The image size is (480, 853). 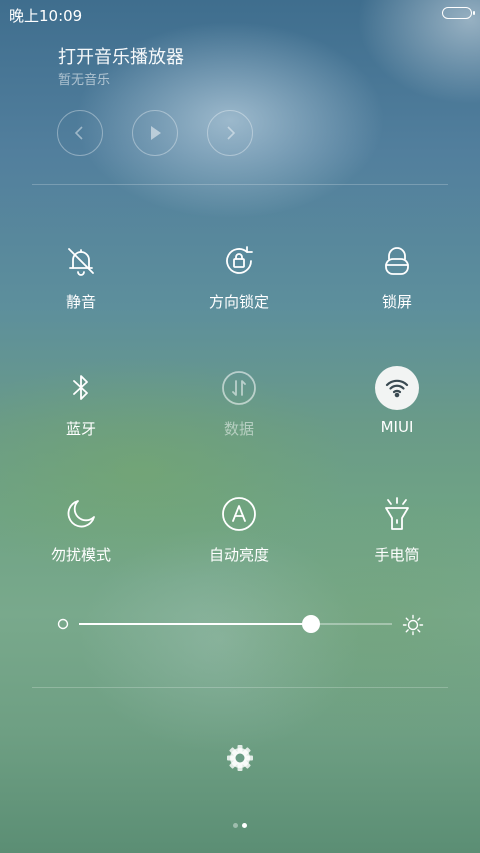 I want to click on wifi-icon, so click(x=397, y=388).